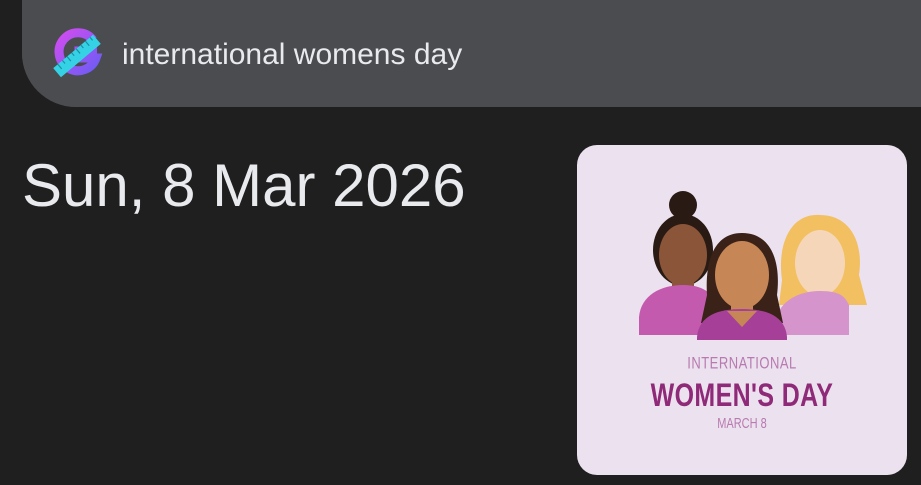 Image resolution: width=921 pixels, height=485 pixels. Describe the element at coordinates (77, 54) in the screenshot. I see `google-lens-logo-icon` at that location.